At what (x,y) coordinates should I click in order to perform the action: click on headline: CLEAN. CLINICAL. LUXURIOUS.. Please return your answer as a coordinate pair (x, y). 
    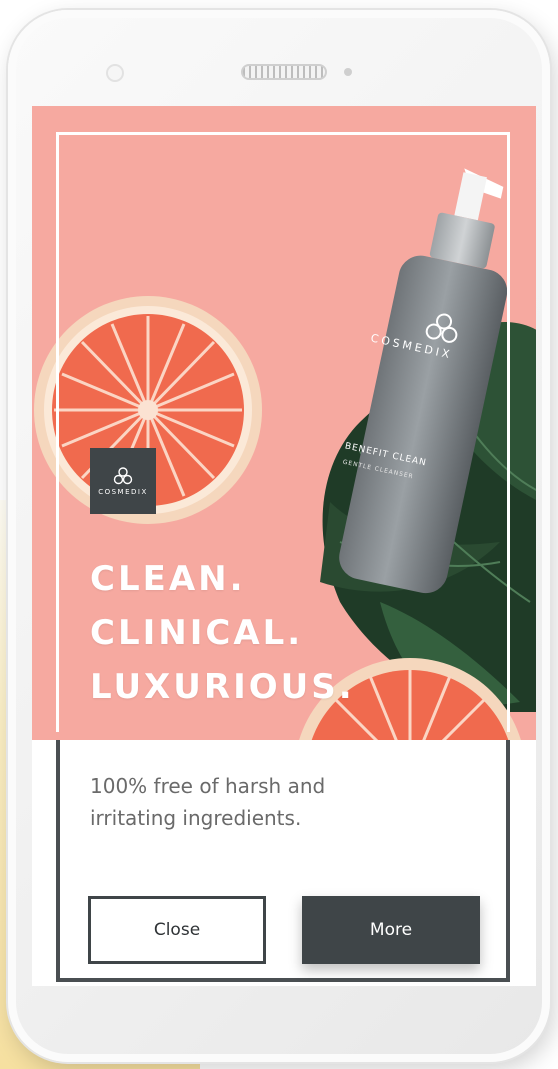
    Looking at the image, I should click on (222, 633).